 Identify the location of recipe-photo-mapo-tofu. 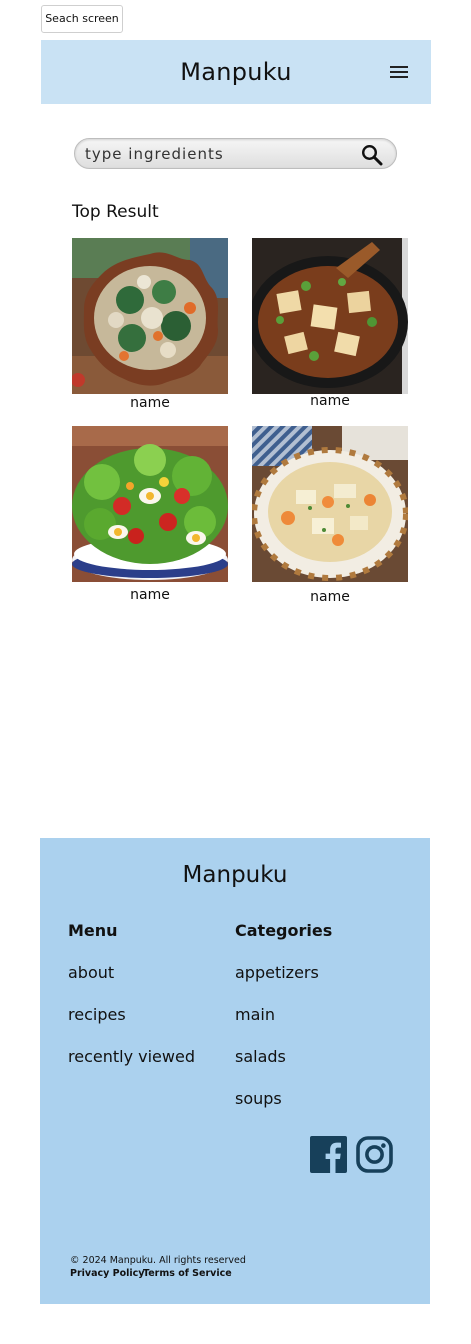
(330, 316).